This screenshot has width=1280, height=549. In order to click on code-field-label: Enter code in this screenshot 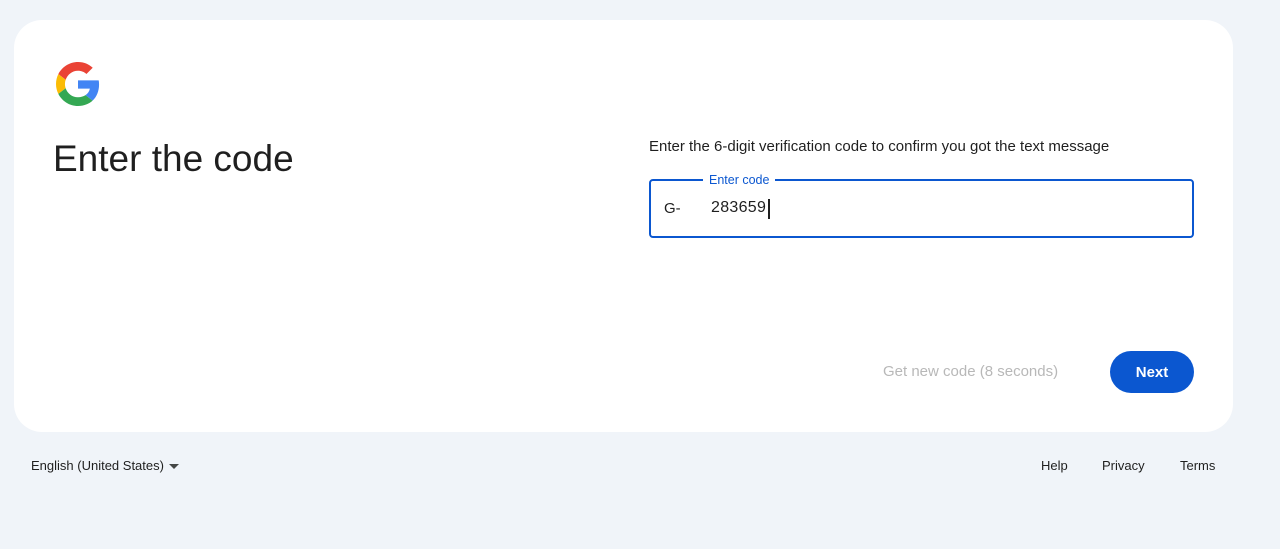, I will do `click(739, 180)`.